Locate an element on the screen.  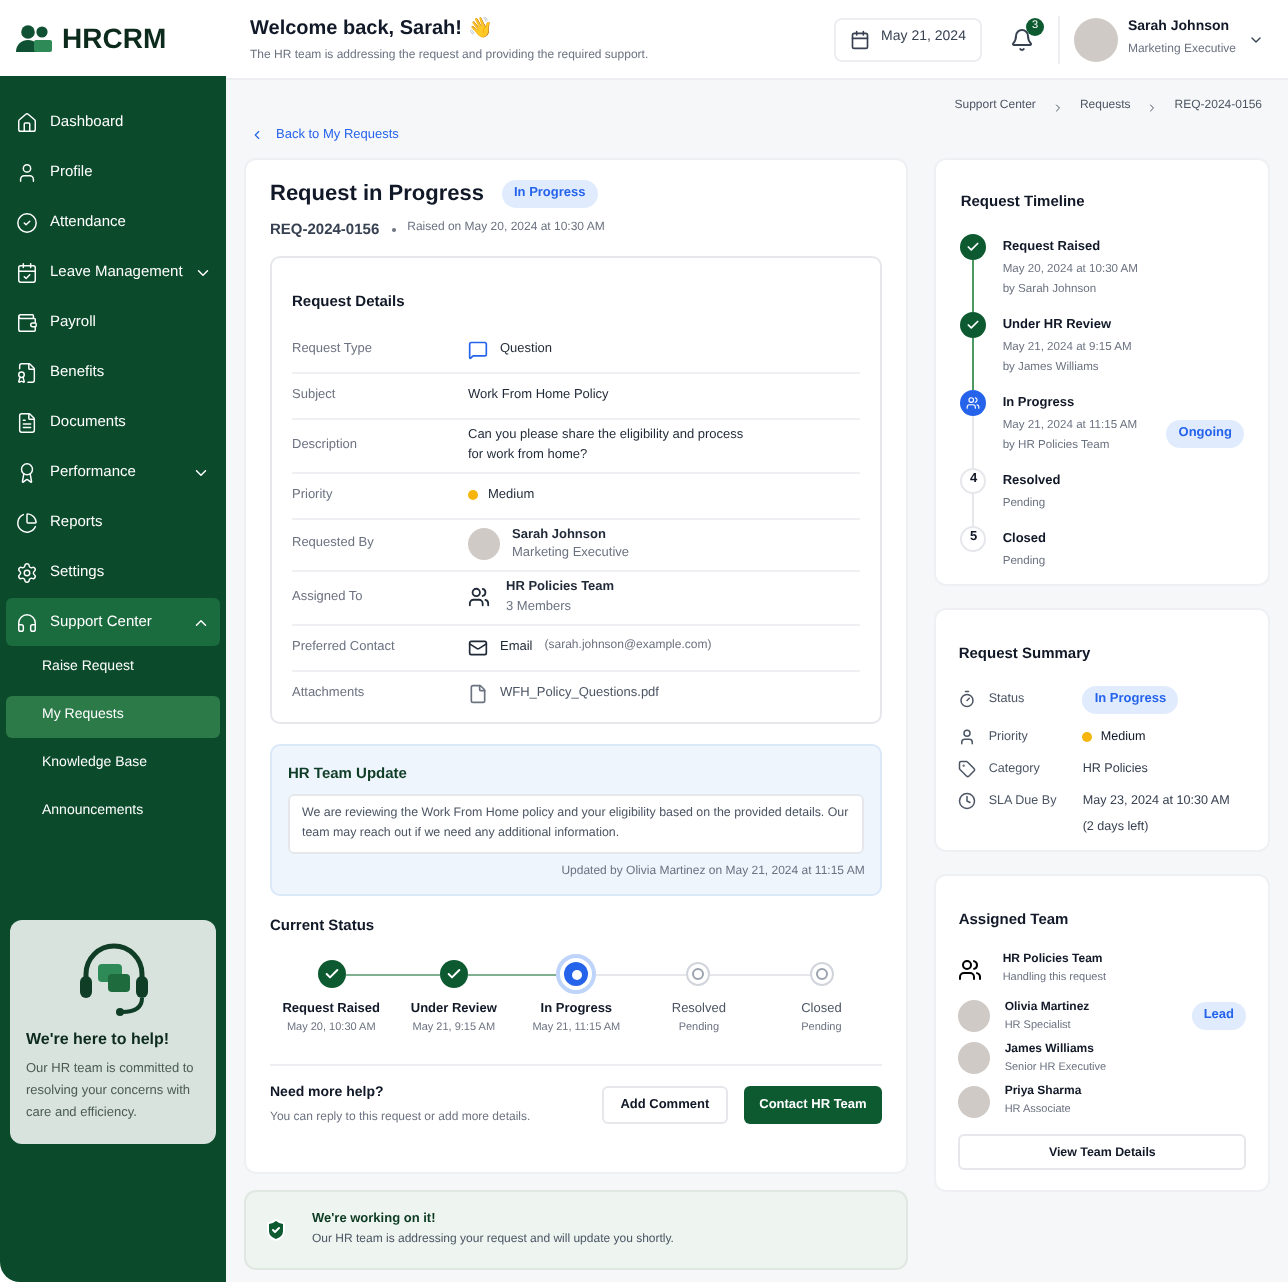
shield-check-icon is located at coordinates (276, 1229).